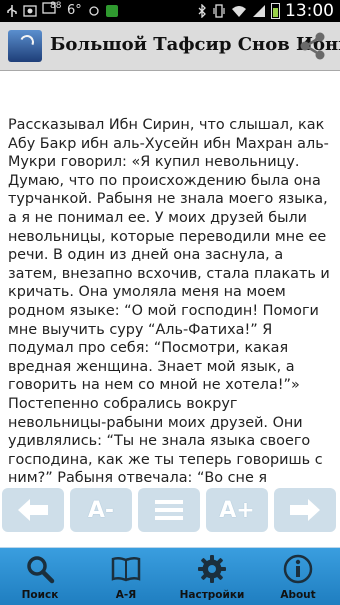 The height and width of the screenshot is (605, 340). What do you see at coordinates (30, 11) in the screenshot?
I see `screenshot-icon` at bounding box center [30, 11].